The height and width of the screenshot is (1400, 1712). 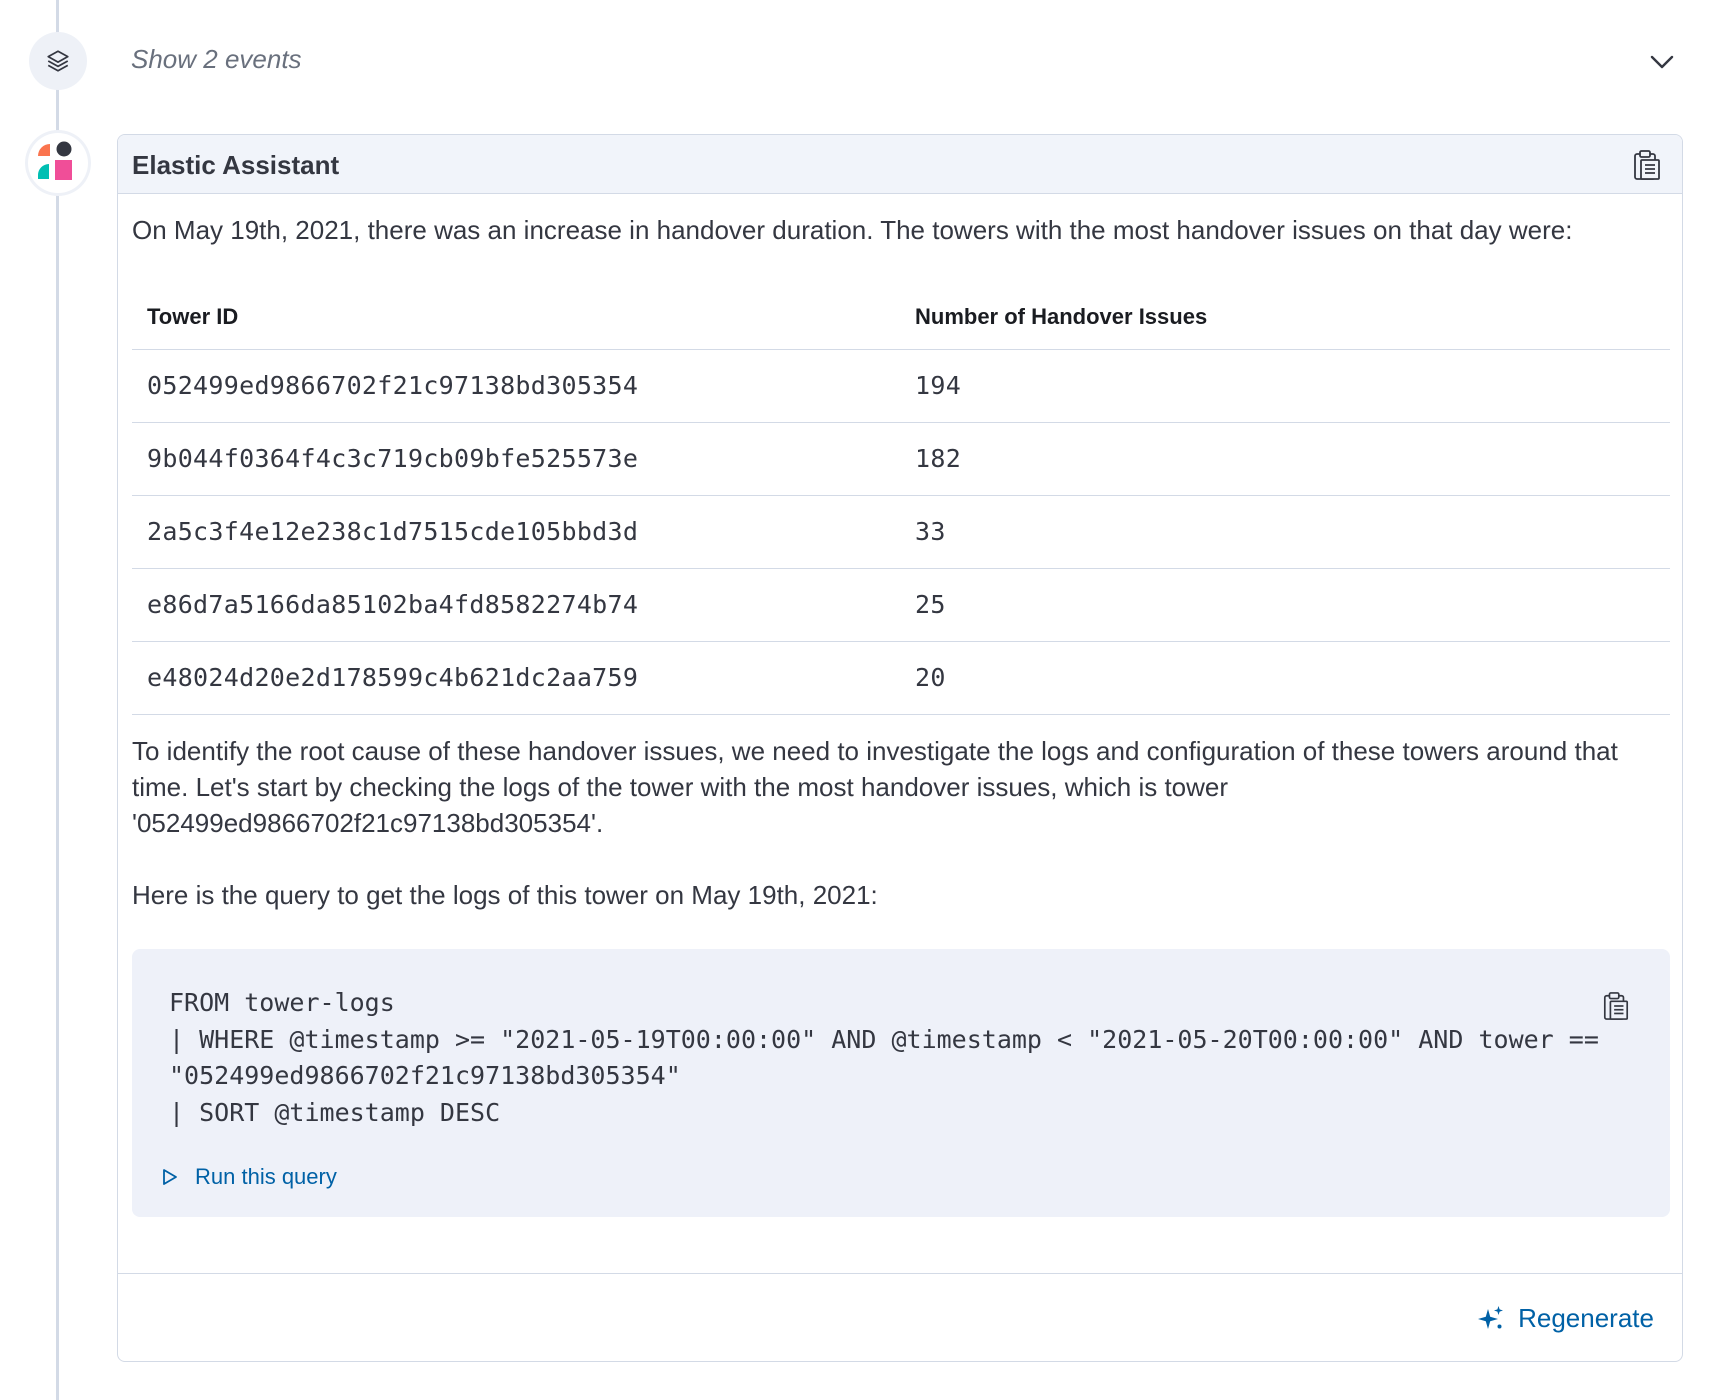 What do you see at coordinates (1285, 605) in the screenshot?
I see `issue-count-cell: 25` at bounding box center [1285, 605].